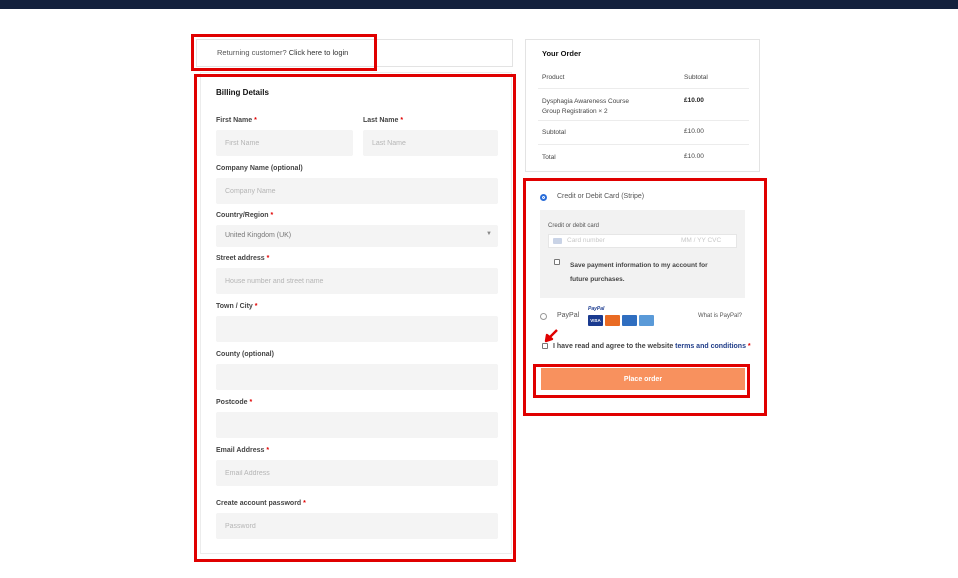 The image size is (958, 578). What do you see at coordinates (596, 309) in the screenshot?
I see `paypal-logo: PayPal` at bounding box center [596, 309].